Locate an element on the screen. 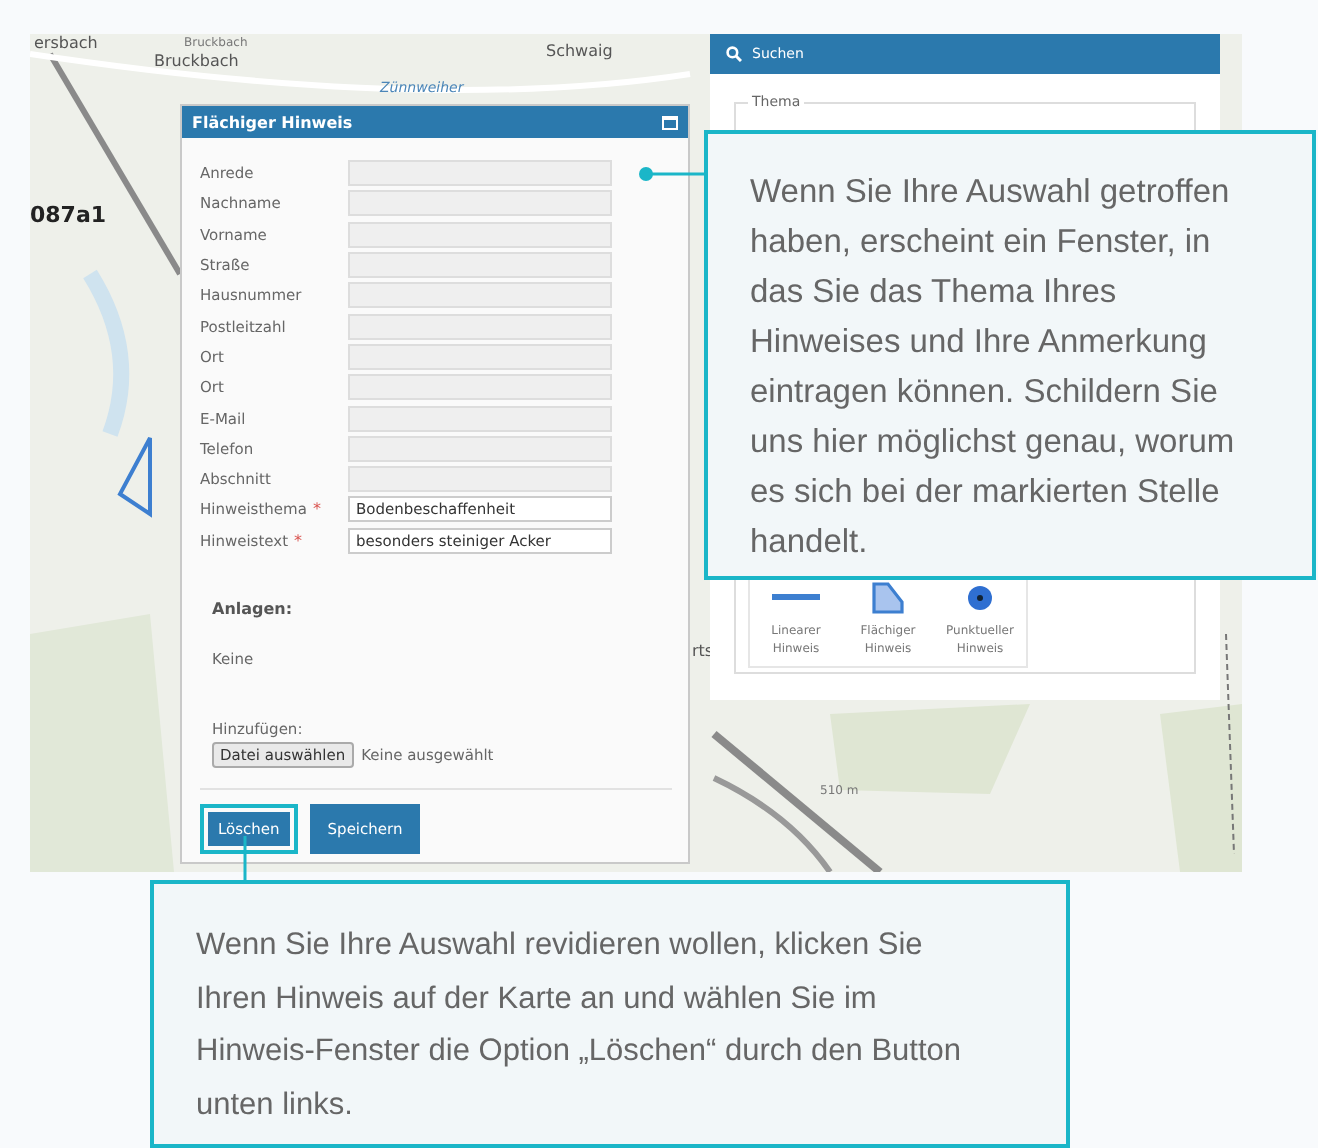 This screenshot has width=1318, height=1148. dialog-title: Flächiger Hinweis is located at coordinates (272, 122).